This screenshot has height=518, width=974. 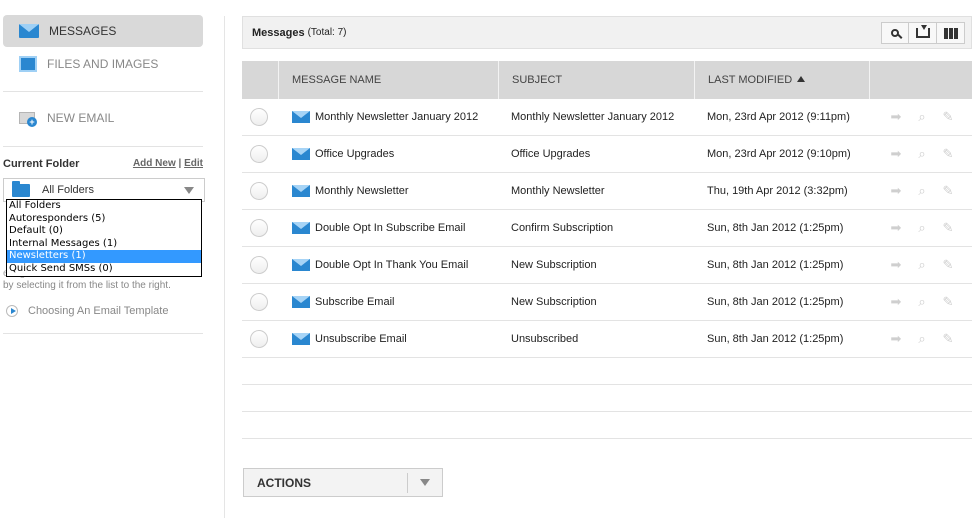 I want to click on export-button, so click(x=923, y=33).